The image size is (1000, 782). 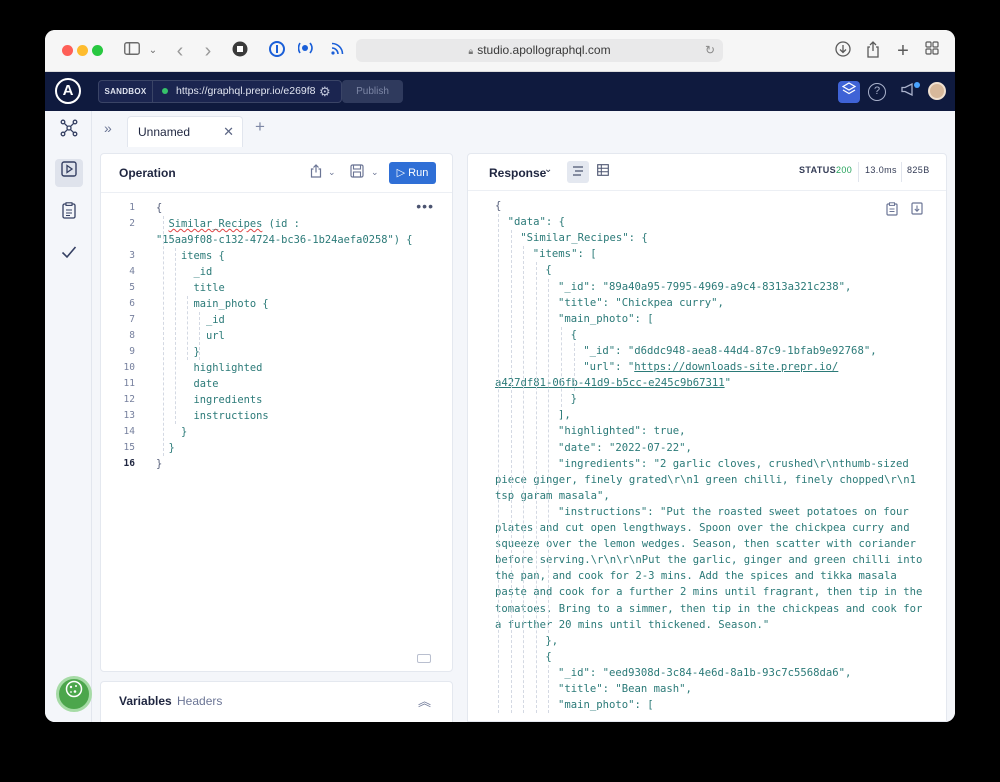 I want to click on code-text: _id, so click(x=184, y=272).